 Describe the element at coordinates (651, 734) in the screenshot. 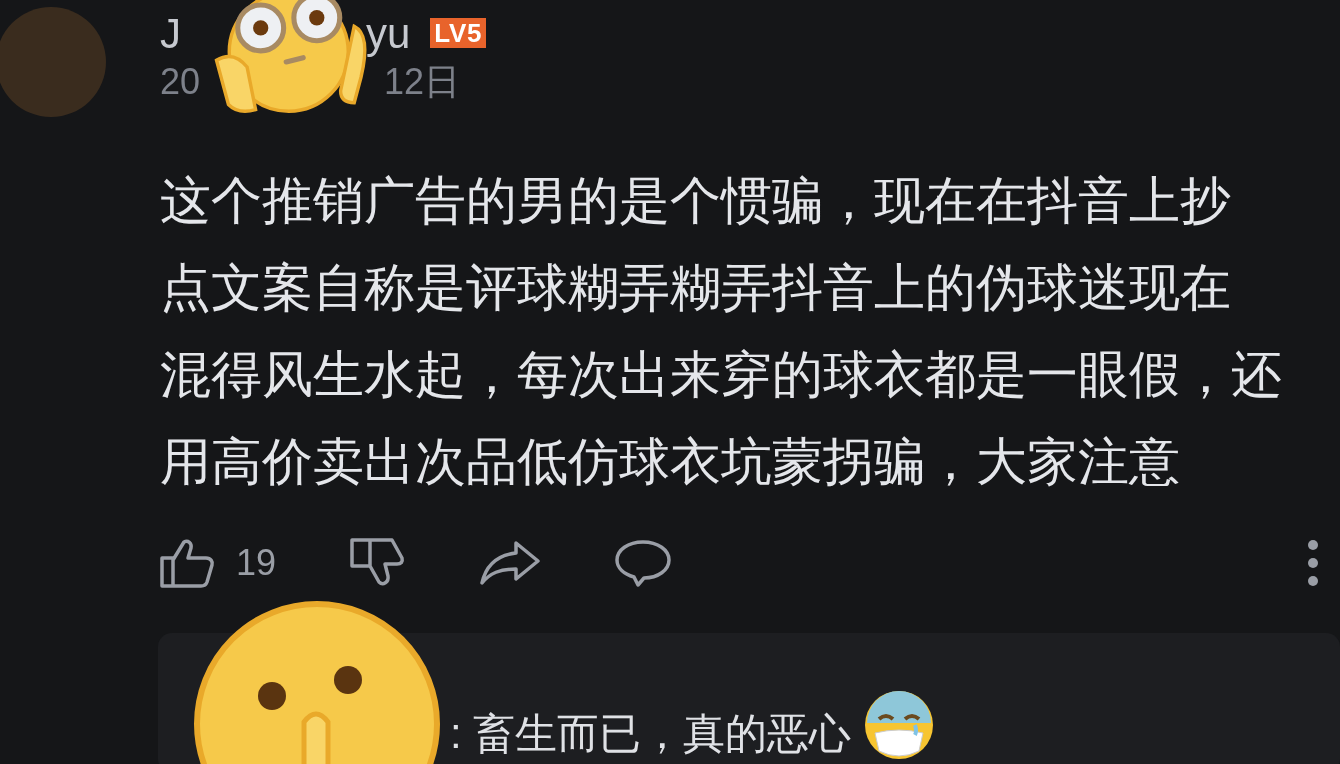

I see `reply-text: : 畜生而已，真的恶心` at that location.